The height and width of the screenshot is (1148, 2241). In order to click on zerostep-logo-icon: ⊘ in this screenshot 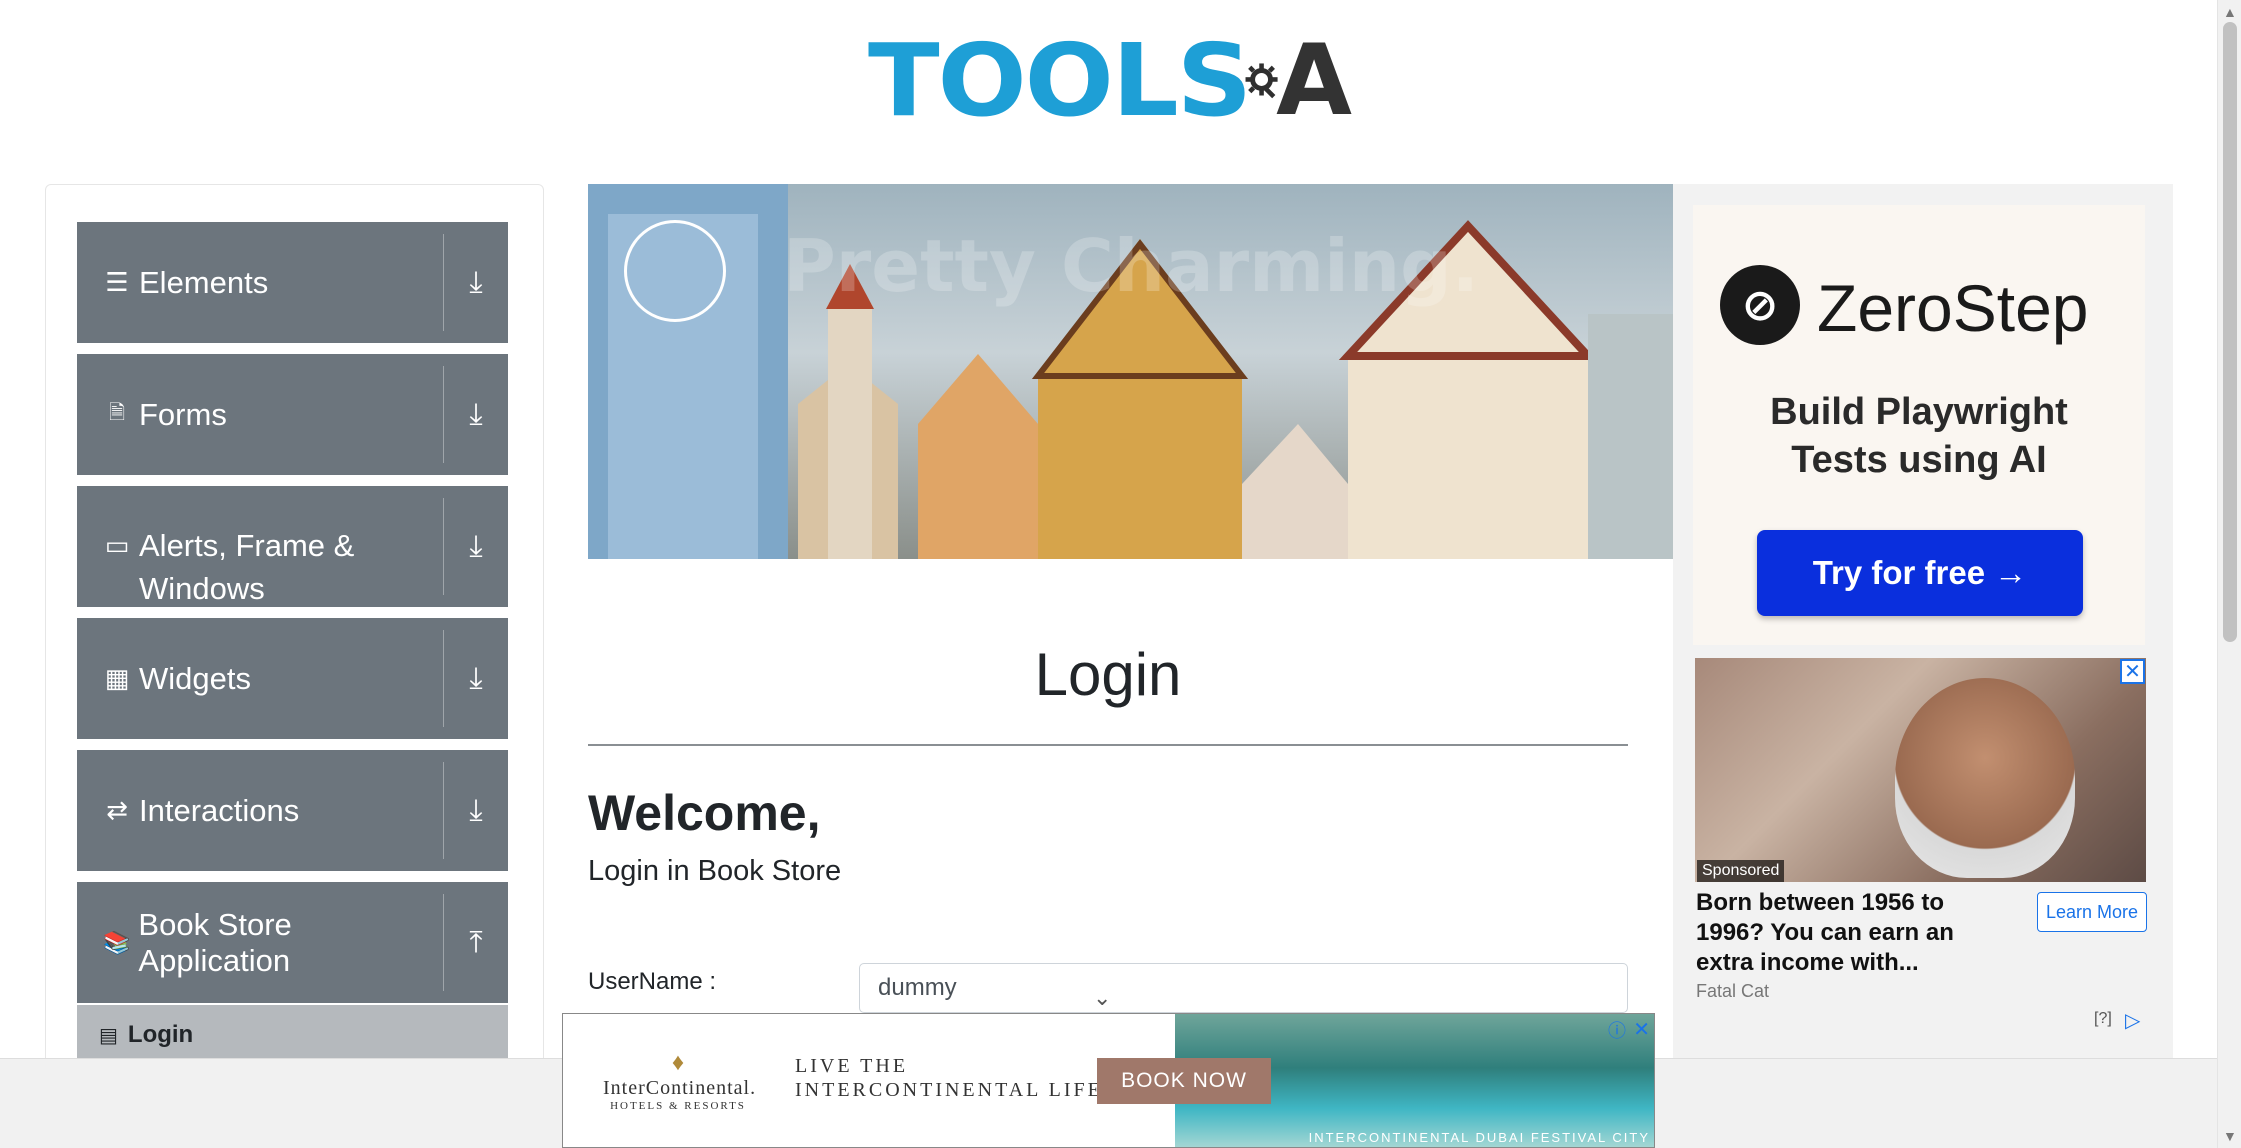, I will do `click(1760, 305)`.